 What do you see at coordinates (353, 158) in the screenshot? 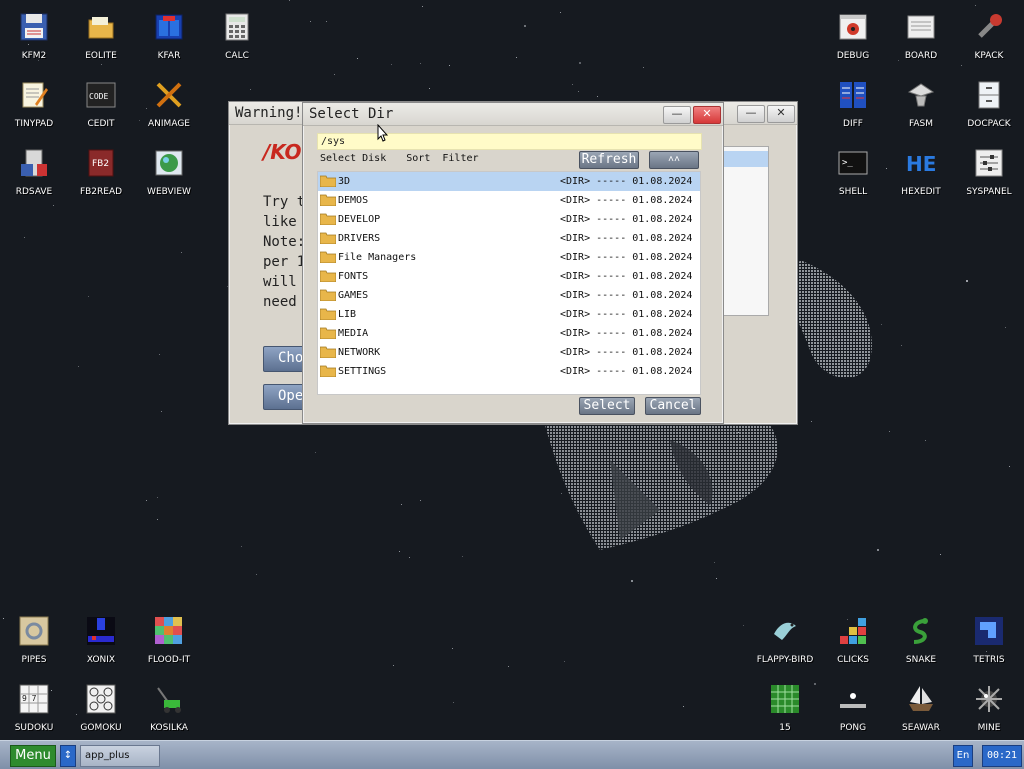
I see `menu-select-disk: Select Disk` at bounding box center [353, 158].